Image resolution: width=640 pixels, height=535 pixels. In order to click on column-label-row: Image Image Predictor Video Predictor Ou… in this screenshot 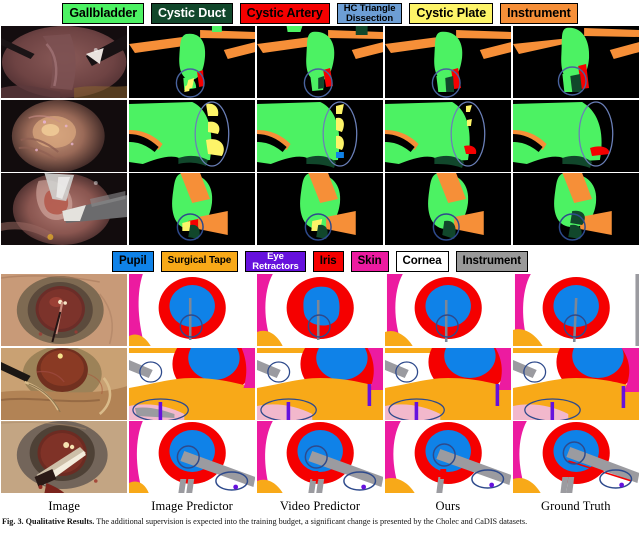, I will do `click(320, 506)`.